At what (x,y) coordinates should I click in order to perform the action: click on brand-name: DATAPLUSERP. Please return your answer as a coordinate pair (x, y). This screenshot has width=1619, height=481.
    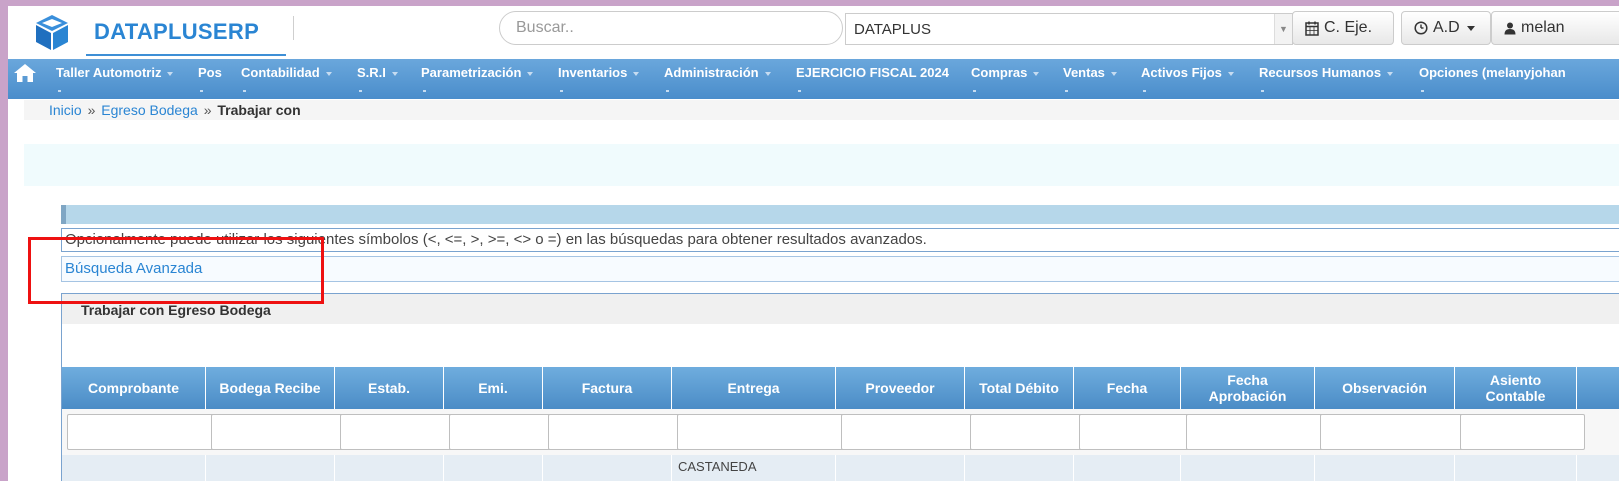
    Looking at the image, I should click on (176, 32).